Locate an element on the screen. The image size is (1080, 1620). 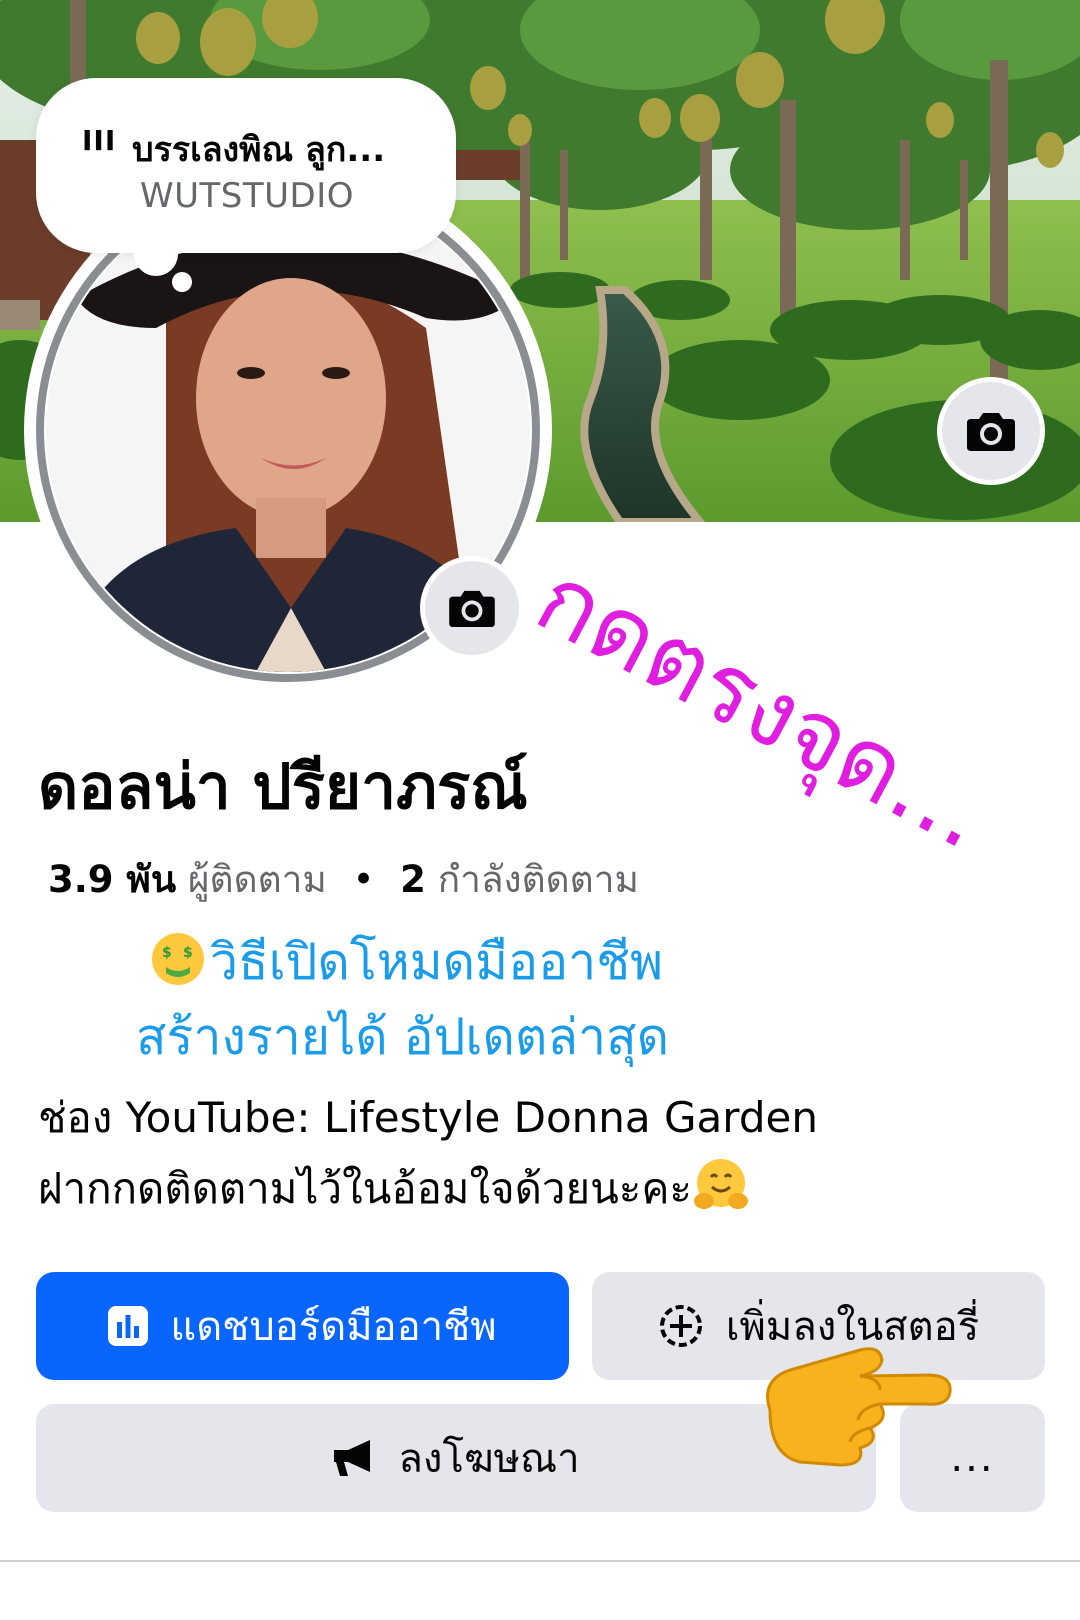
following-label: กำลังติดตาม is located at coordinates (538, 879).